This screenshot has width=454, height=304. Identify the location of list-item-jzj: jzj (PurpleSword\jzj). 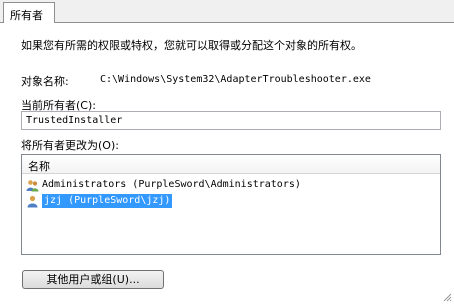
(174, 201).